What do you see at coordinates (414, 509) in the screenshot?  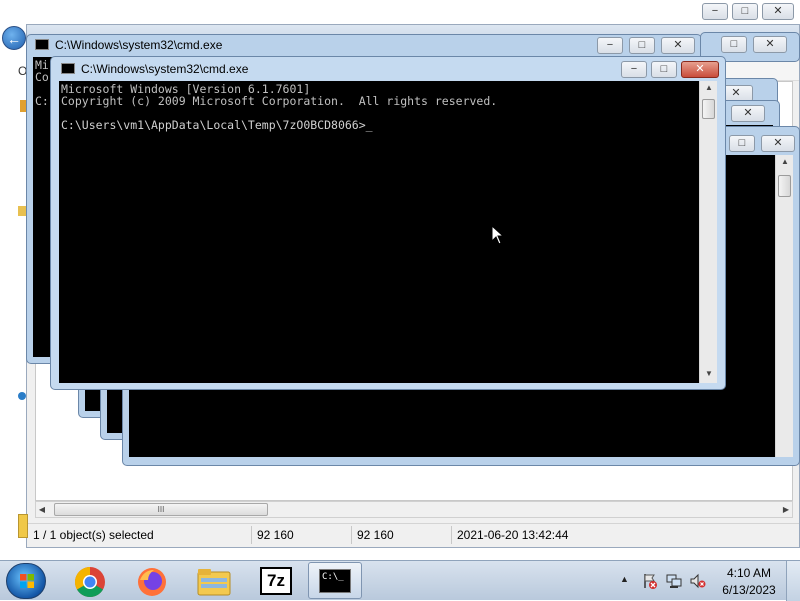 I see `horizontal-scrollbar: ◀ III ▶` at bounding box center [414, 509].